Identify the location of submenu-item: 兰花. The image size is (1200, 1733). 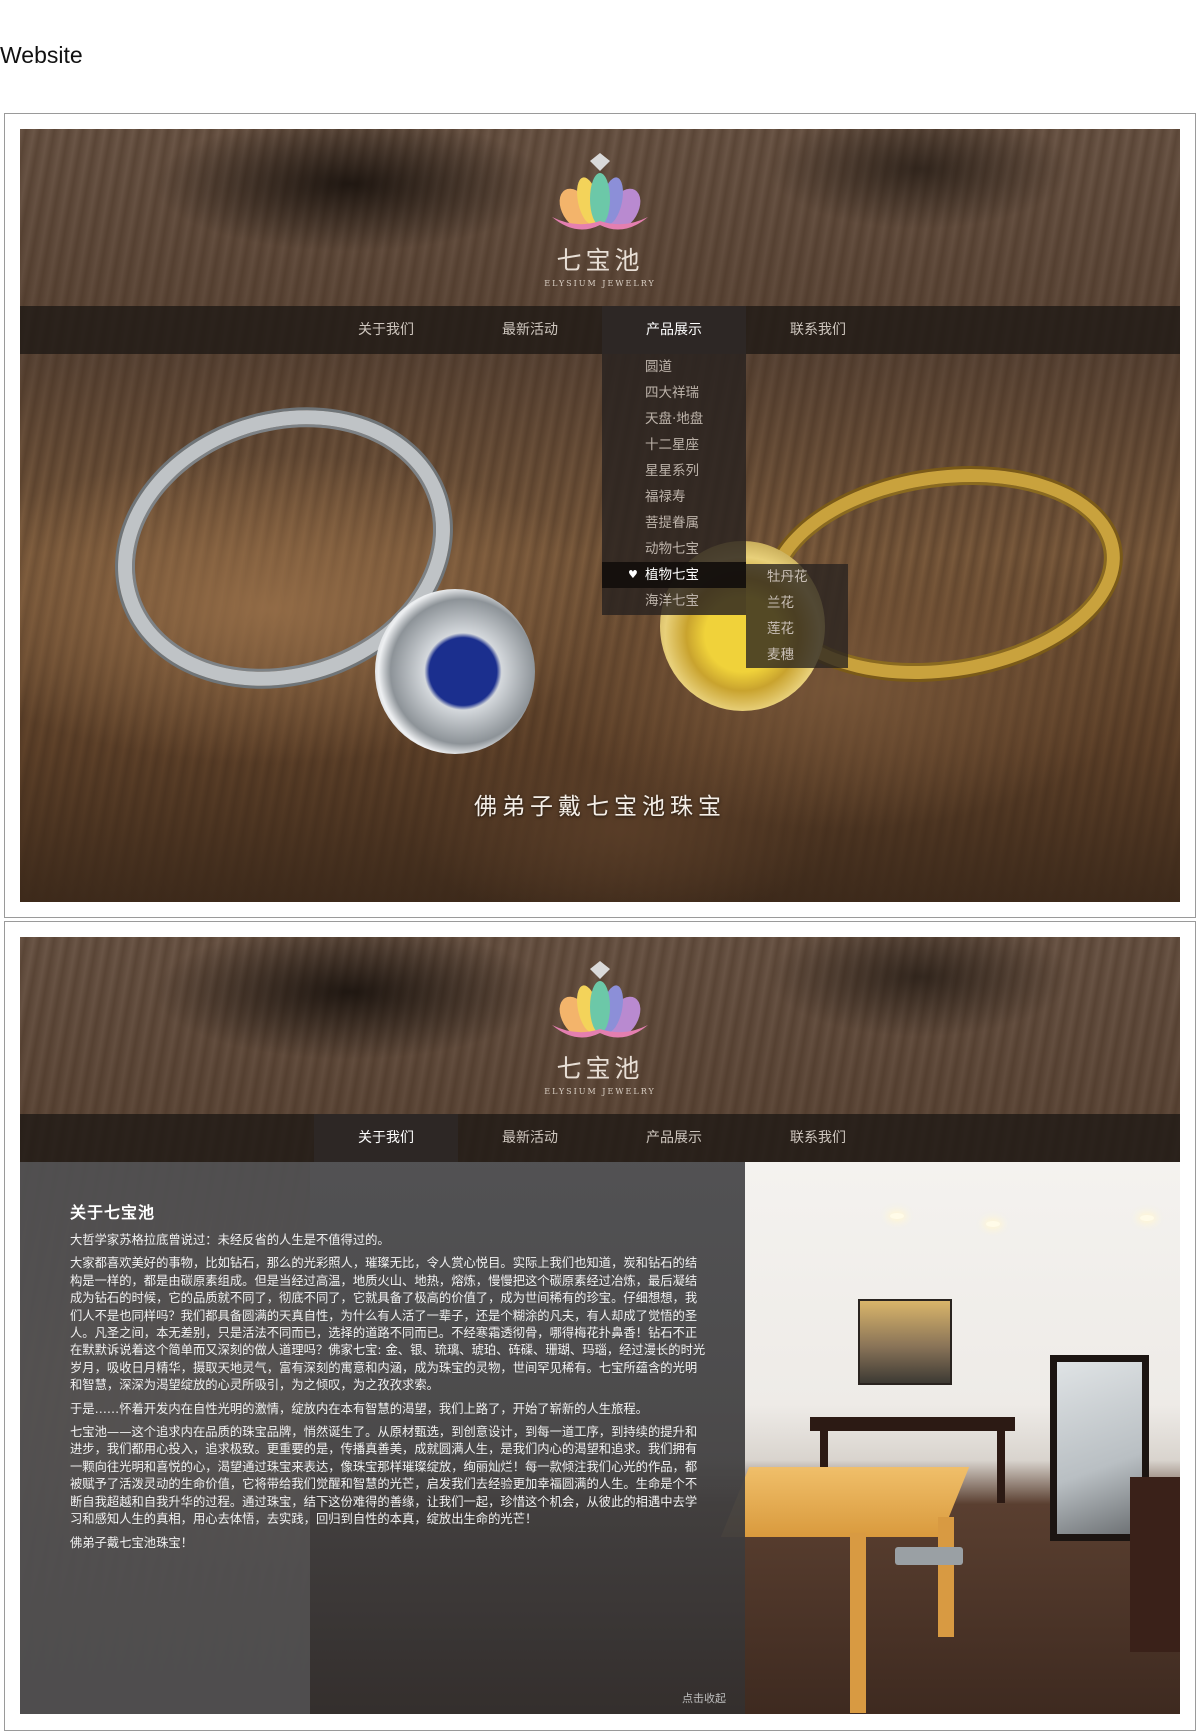
(797, 603).